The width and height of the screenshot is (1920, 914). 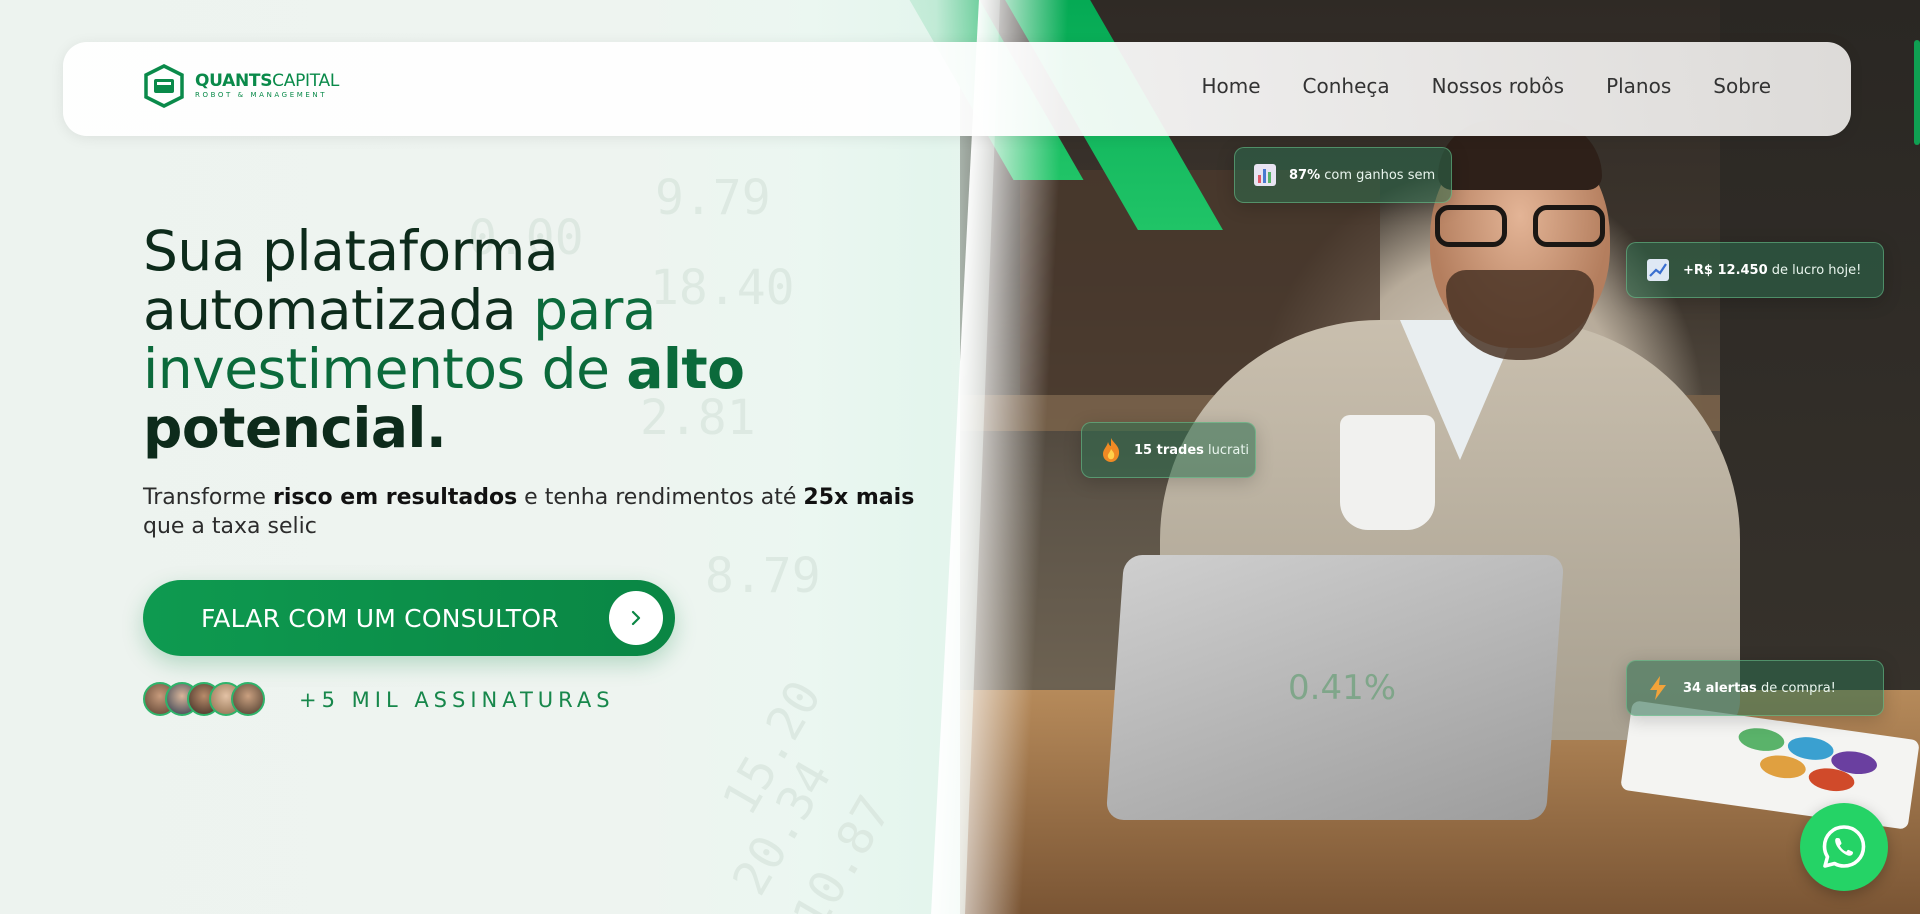 What do you see at coordinates (1772, 270) in the screenshot?
I see `badge-text: +R$ 12.450 de lucro hoje!` at bounding box center [1772, 270].